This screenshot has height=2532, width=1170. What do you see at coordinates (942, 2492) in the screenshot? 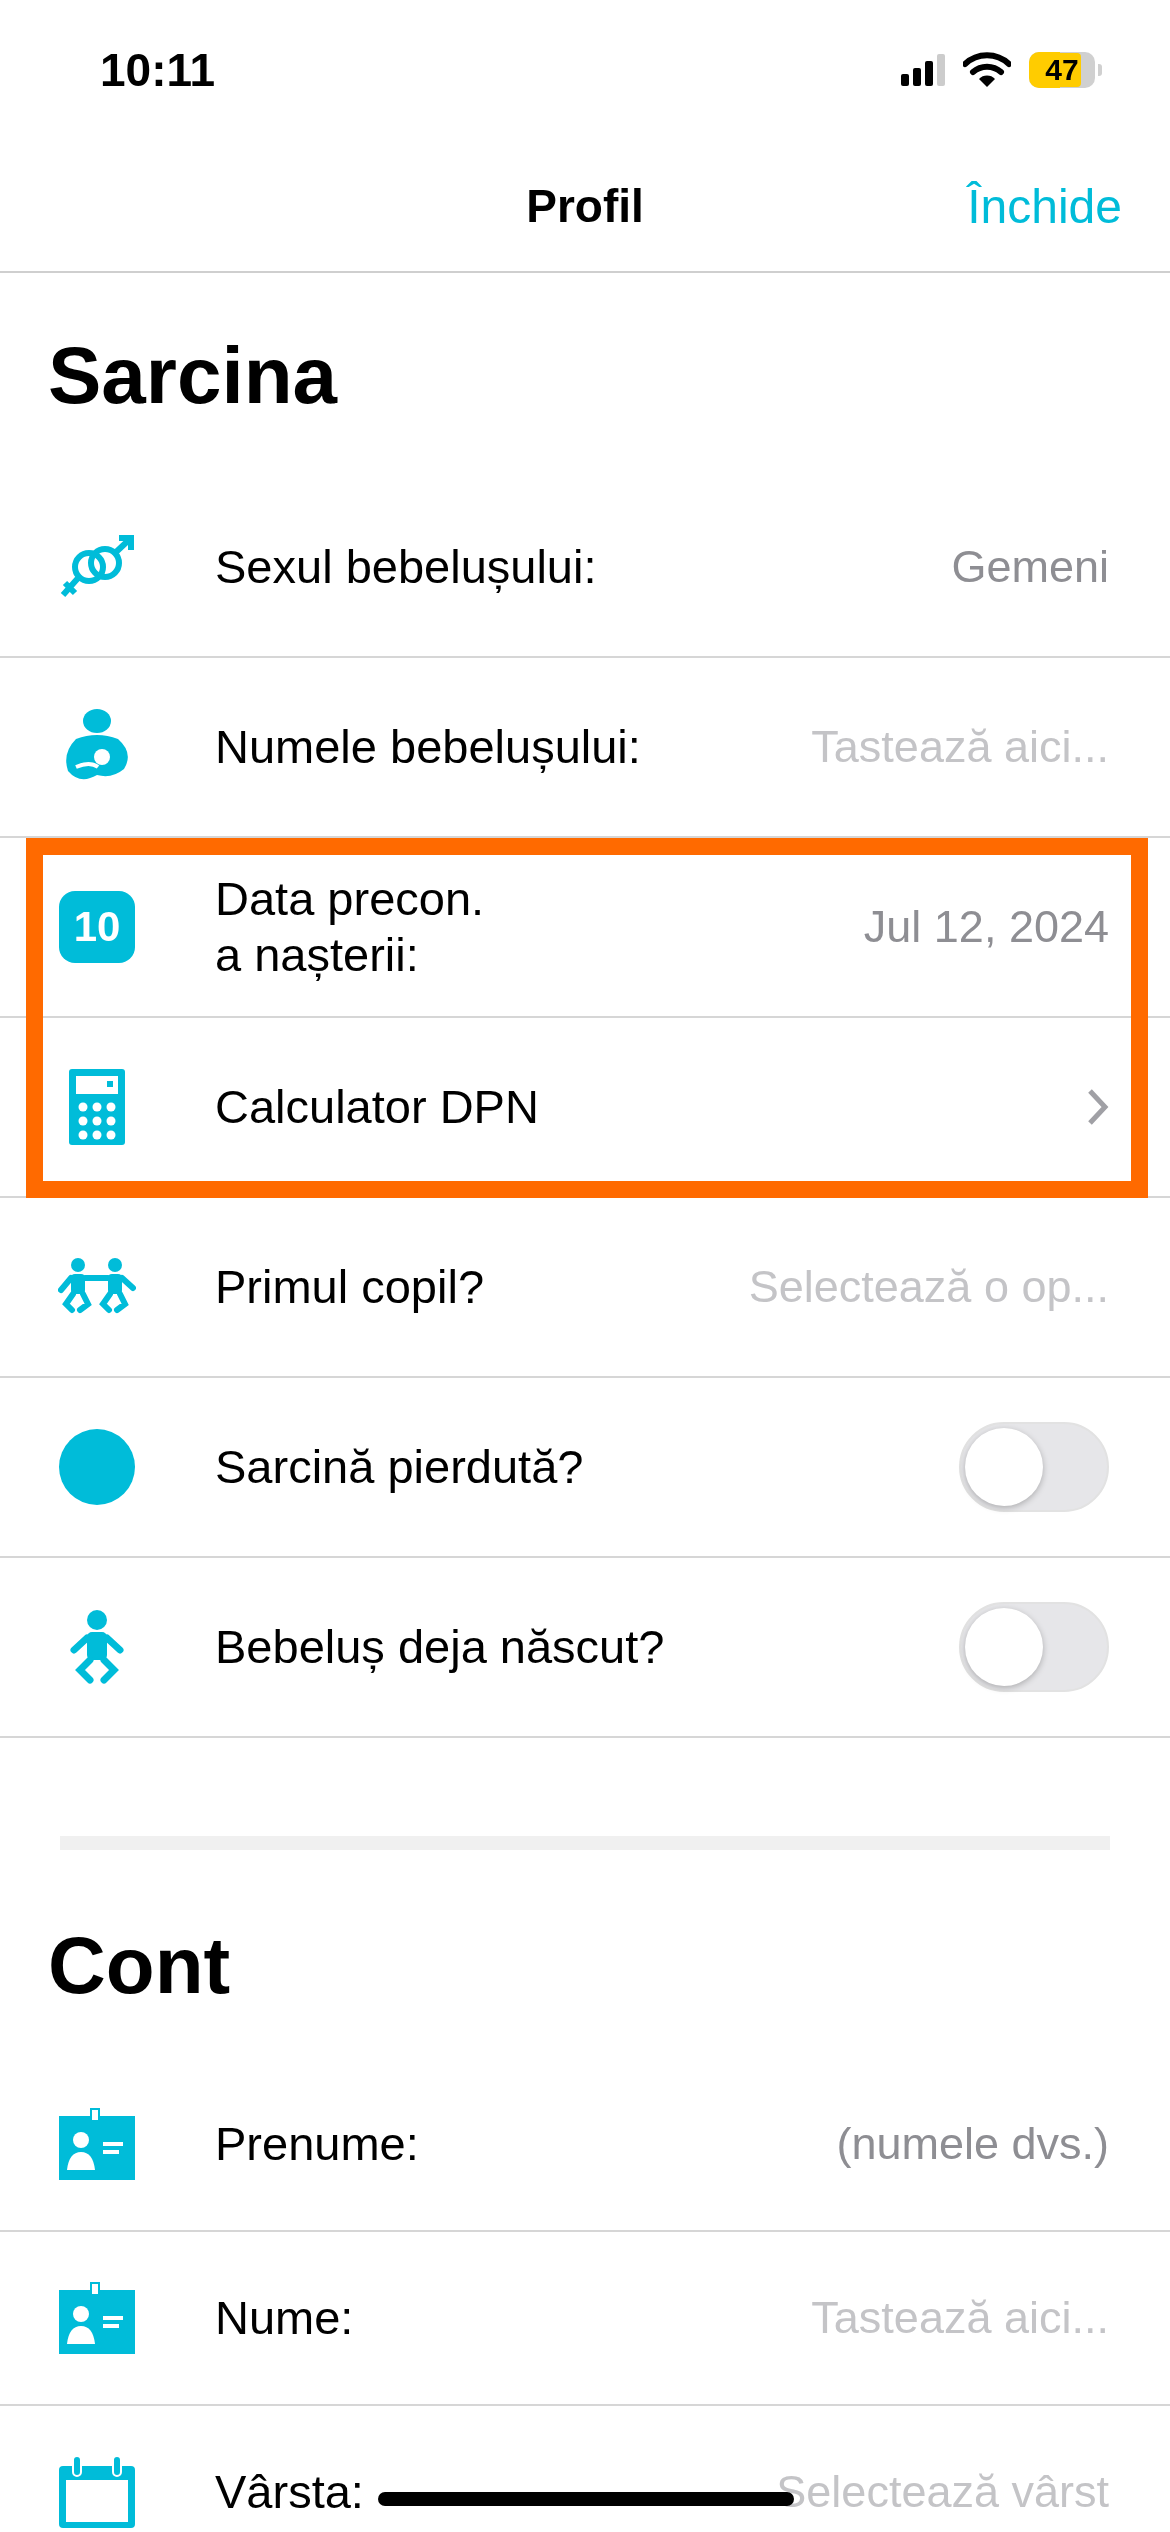
I see `select-field: Selectează vârst` at bounding box center [942, 2492].